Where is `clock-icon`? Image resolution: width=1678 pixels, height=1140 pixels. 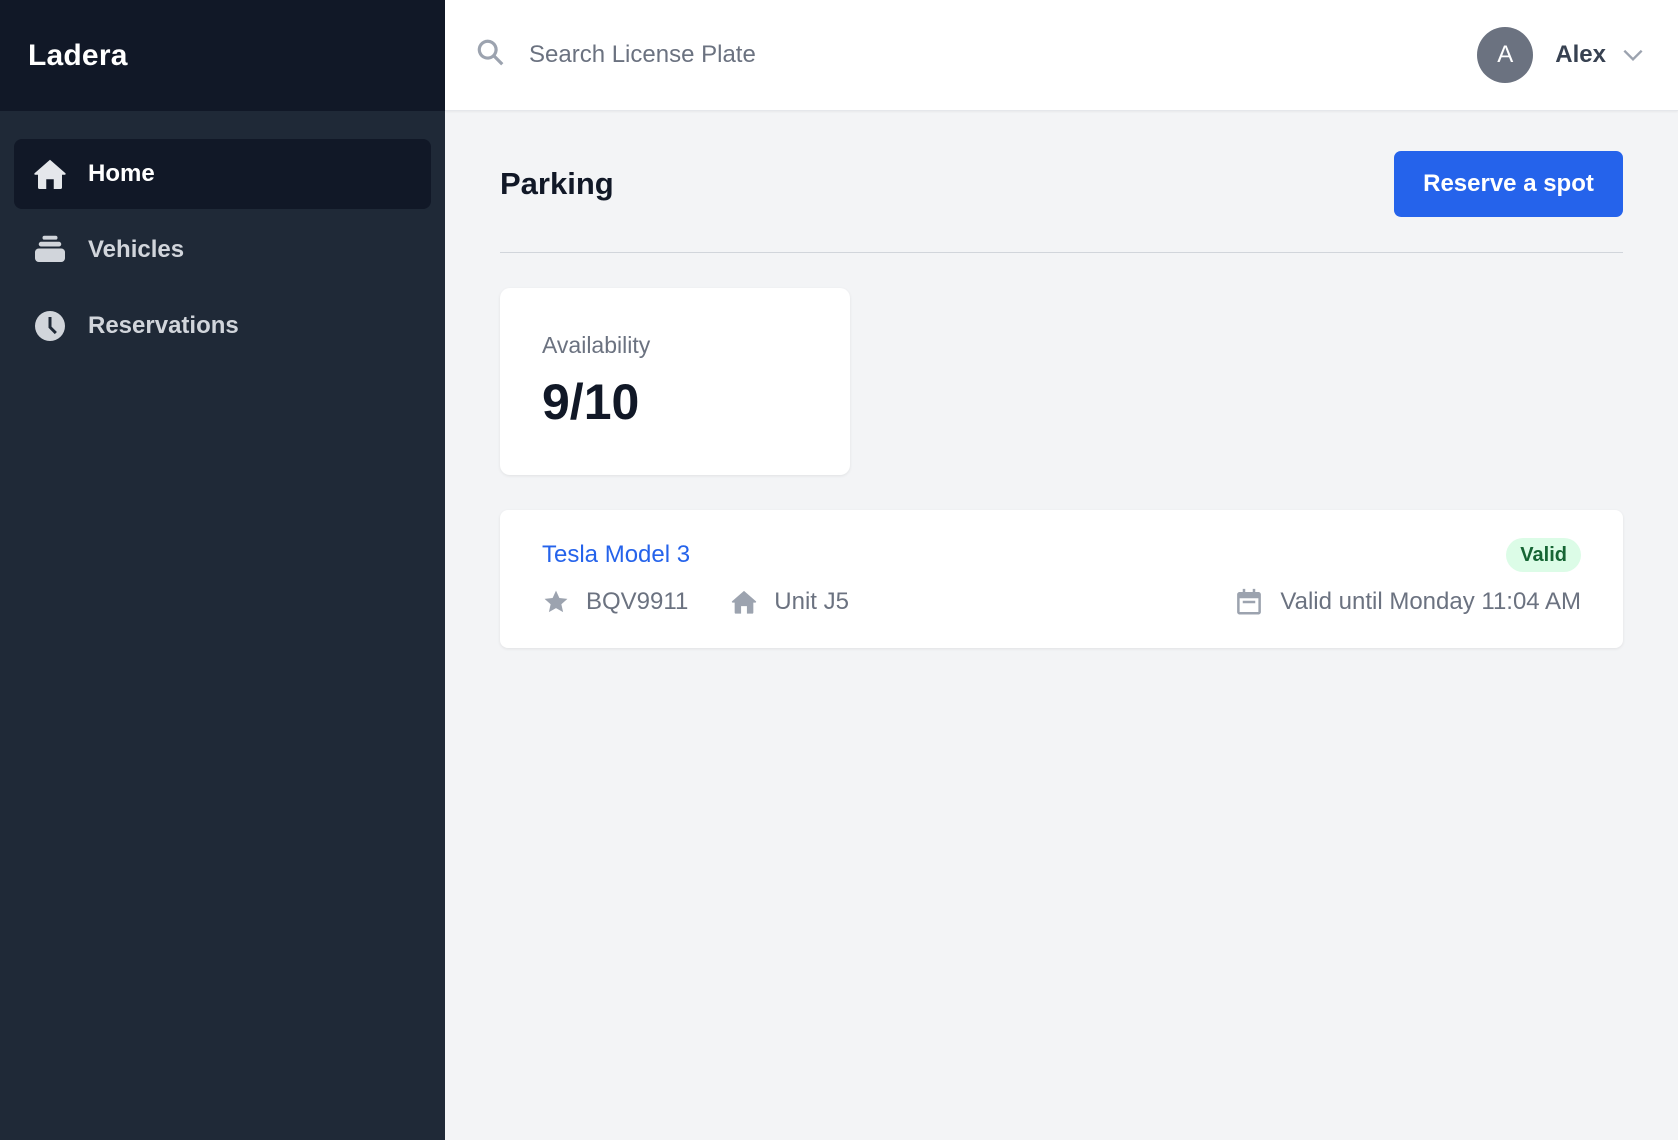
clock-icon is located at coordinates (50, 326).